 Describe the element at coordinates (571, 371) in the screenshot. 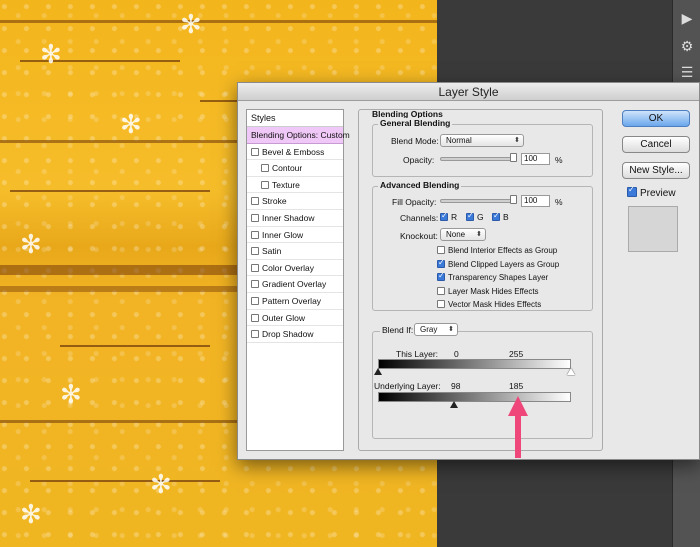

I see `this-layer-white-slider` at that location.